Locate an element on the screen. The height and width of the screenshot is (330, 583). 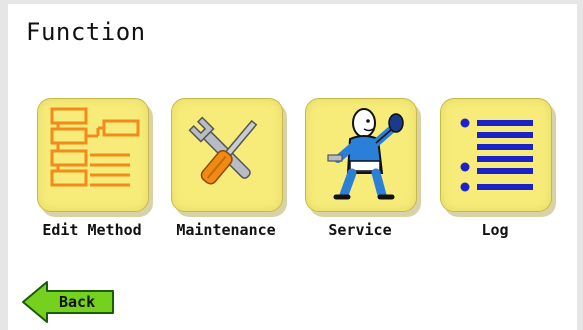
flowchart-icon is located at coordinates (95, 147).